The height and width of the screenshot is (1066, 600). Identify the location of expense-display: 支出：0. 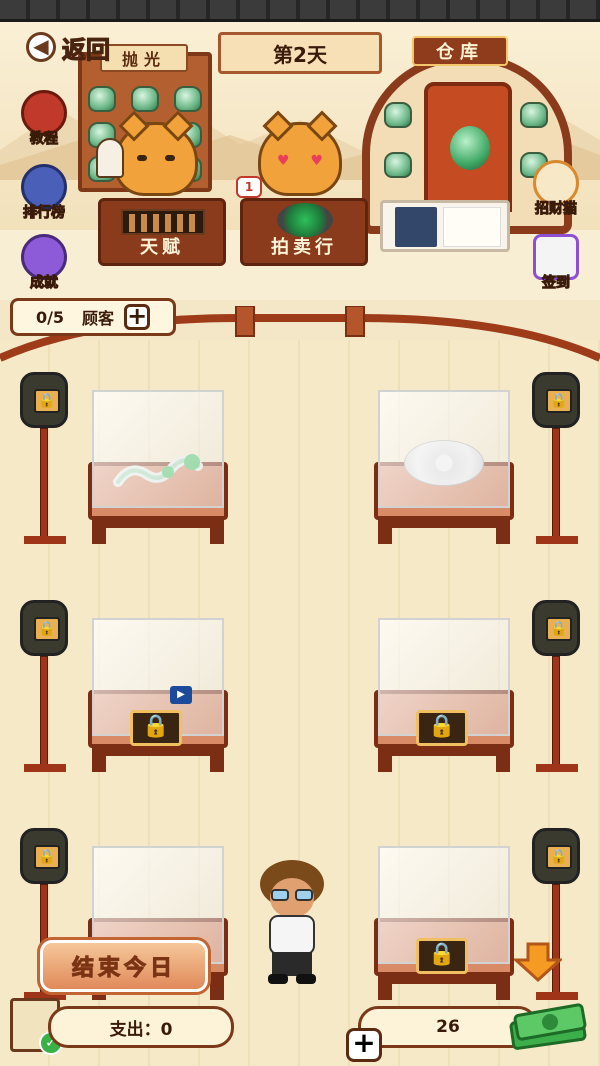
(141, 1027).